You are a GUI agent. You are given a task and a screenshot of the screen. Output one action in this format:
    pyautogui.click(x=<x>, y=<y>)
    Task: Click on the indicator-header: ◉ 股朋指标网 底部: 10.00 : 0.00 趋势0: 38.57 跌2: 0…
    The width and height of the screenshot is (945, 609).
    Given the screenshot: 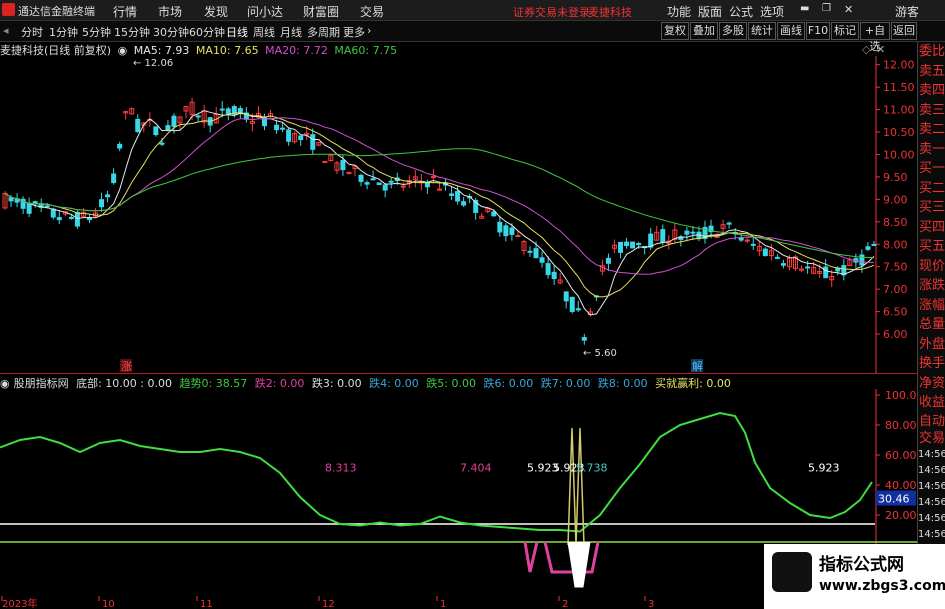 What is the action you would take?
    pyautogui.click(x=437, y=382)
    